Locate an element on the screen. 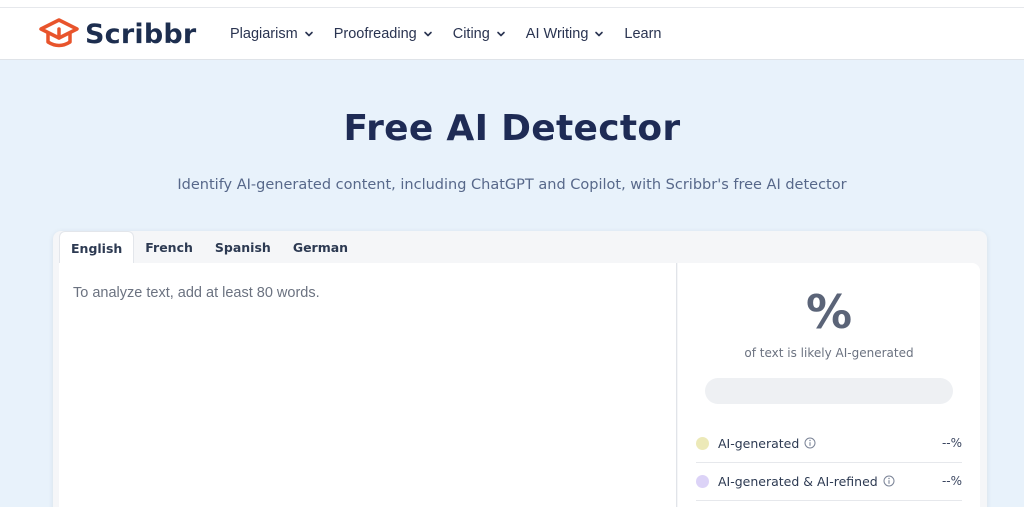 The height and width of the screenshot is (507, 1024). nav-label: Proofreading is located at coordinates (375, 34).